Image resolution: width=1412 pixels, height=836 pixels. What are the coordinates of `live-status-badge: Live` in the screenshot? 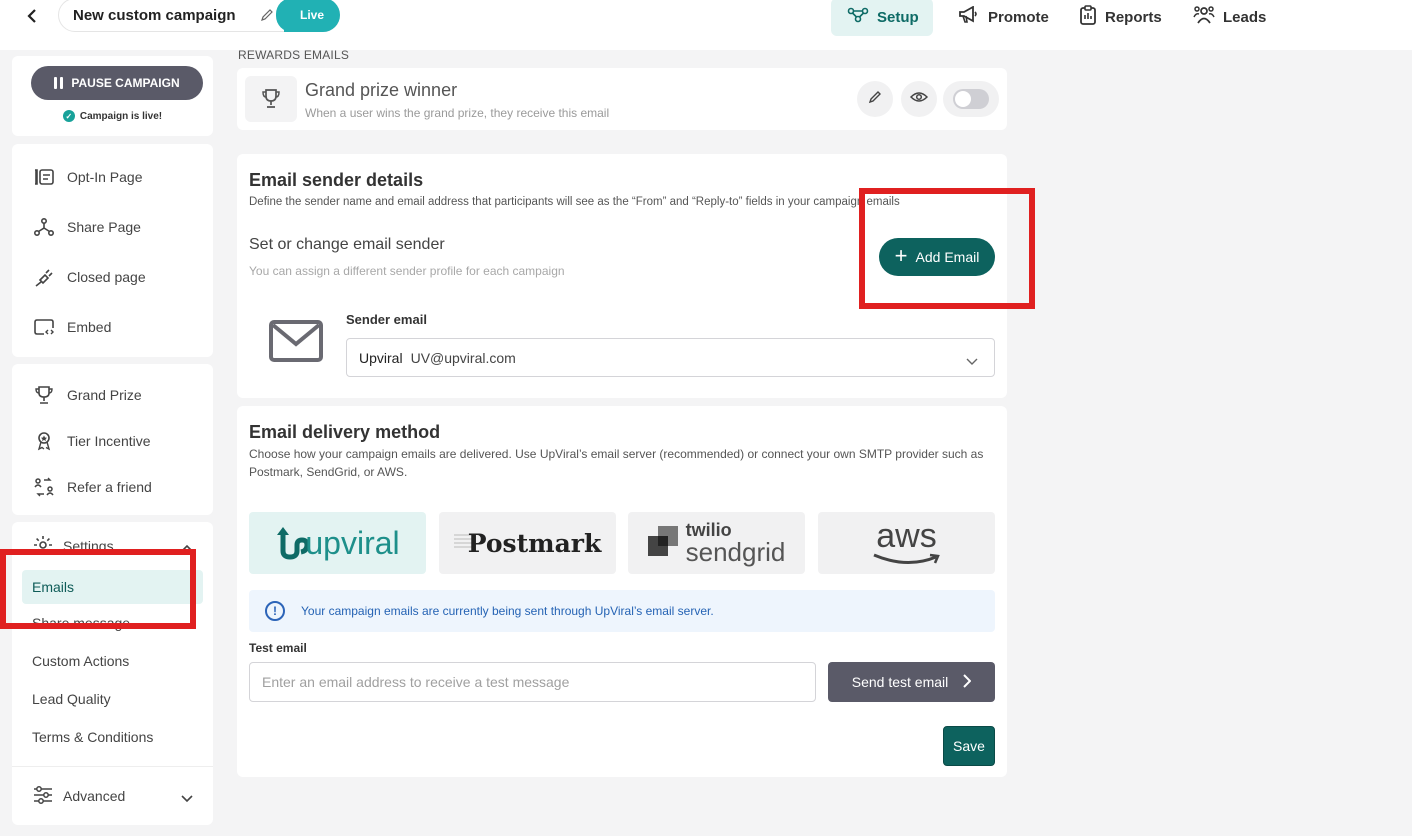 It's located at (308, 16).